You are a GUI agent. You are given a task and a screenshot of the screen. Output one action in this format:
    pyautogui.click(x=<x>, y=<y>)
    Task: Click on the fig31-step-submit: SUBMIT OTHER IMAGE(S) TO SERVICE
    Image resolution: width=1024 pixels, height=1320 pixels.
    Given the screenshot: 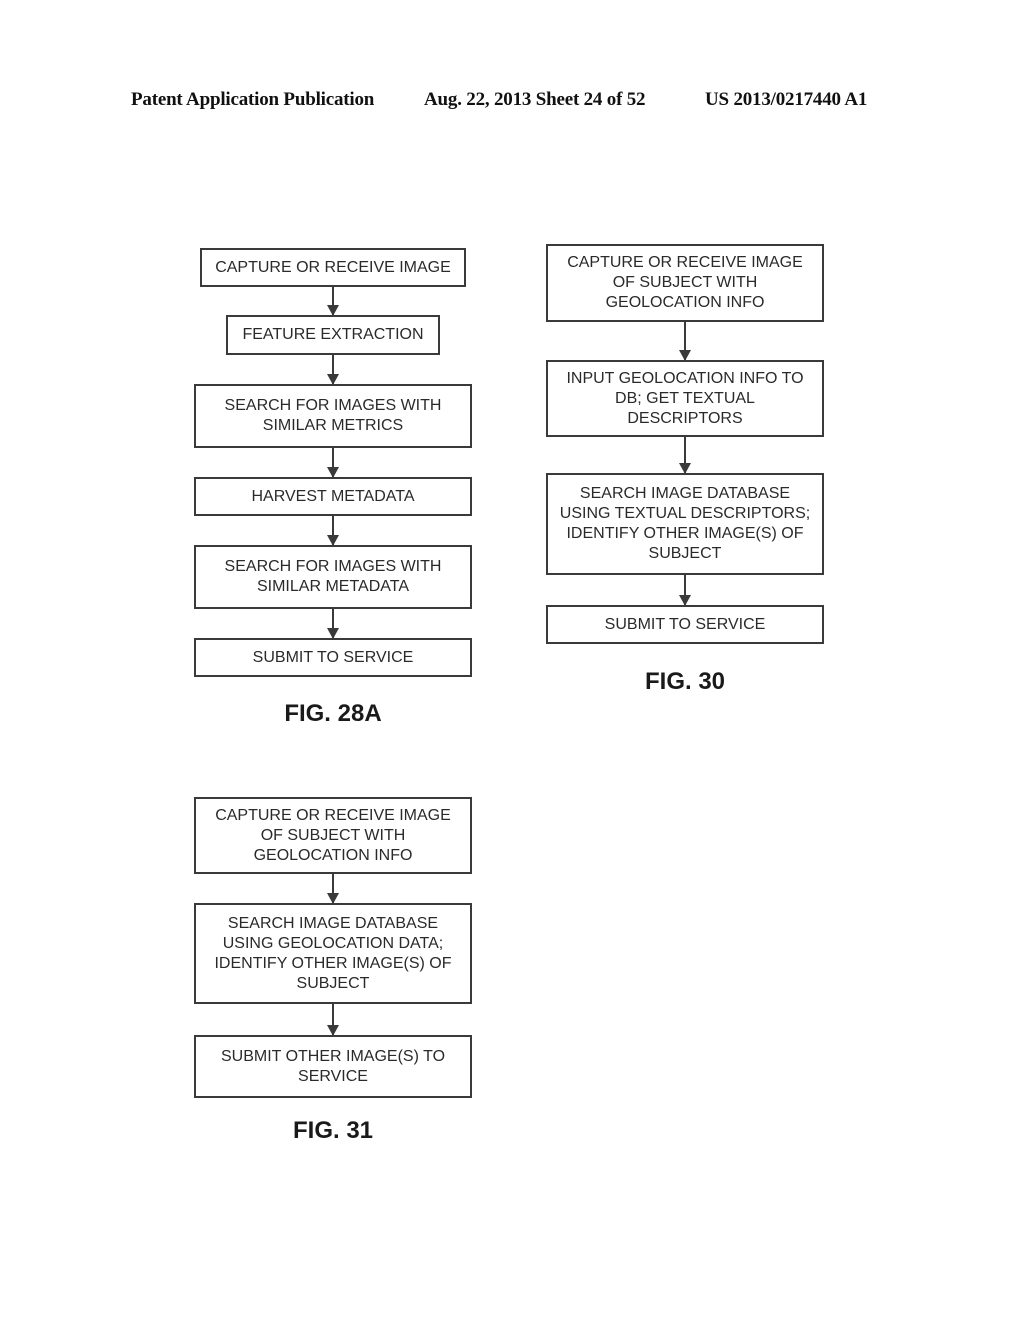 What is the action you would take?
    pyautogui.click(x=333, y=1066)
    